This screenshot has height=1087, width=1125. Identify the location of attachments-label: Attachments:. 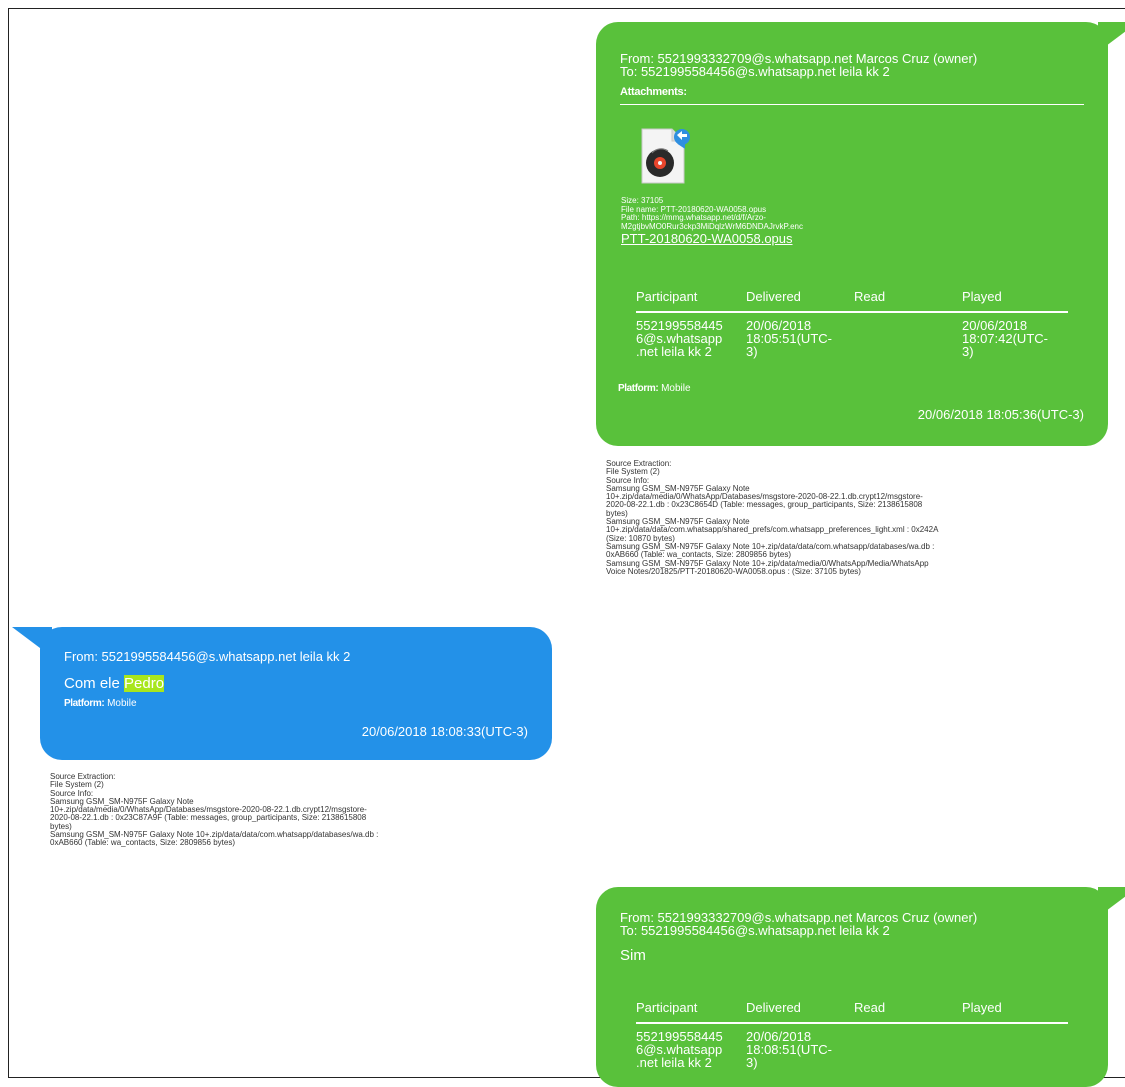
(653, 92).